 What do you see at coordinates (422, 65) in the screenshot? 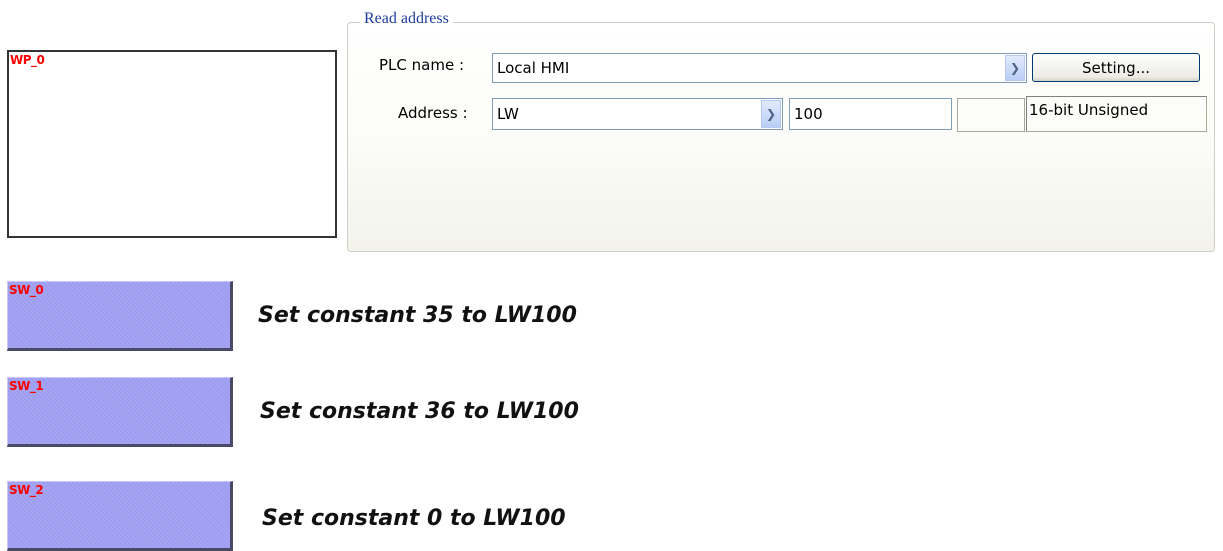
I see `plc-name-label: PLC name :` at bounding box center [422, 65].